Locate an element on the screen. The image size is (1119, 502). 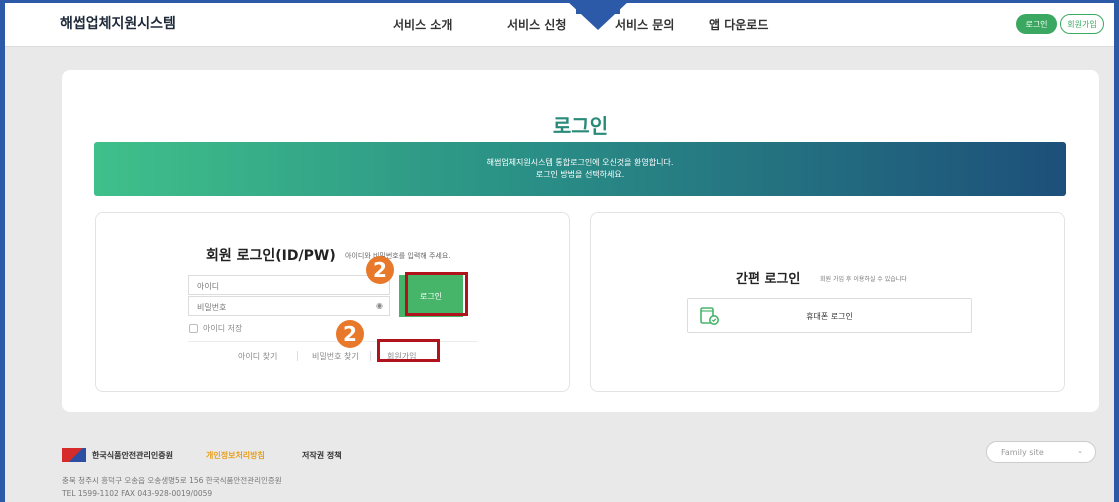
org-logo-icon is located at coordinates (74, 455).